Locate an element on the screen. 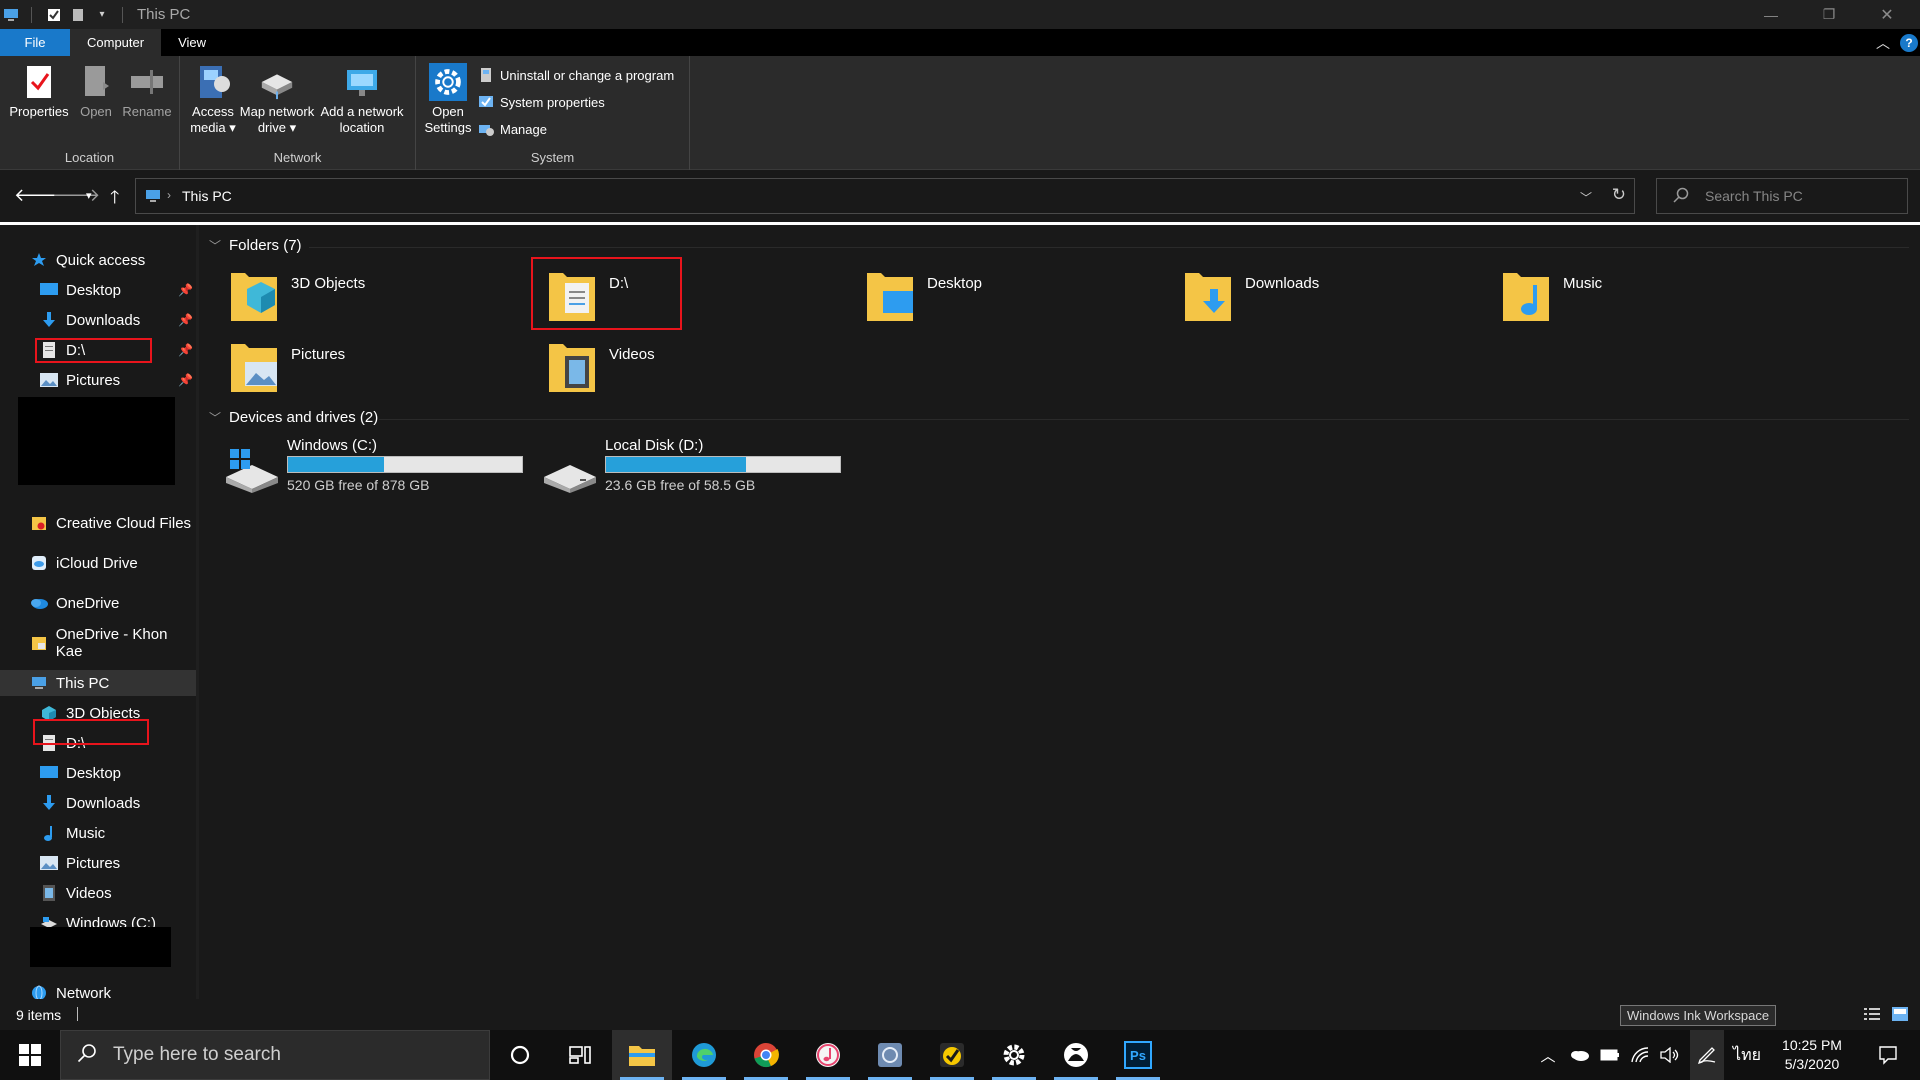 The width and height of the screenshot is (1920, 1080). folder-desktop: Desktop is located at coordinates (985, 299).